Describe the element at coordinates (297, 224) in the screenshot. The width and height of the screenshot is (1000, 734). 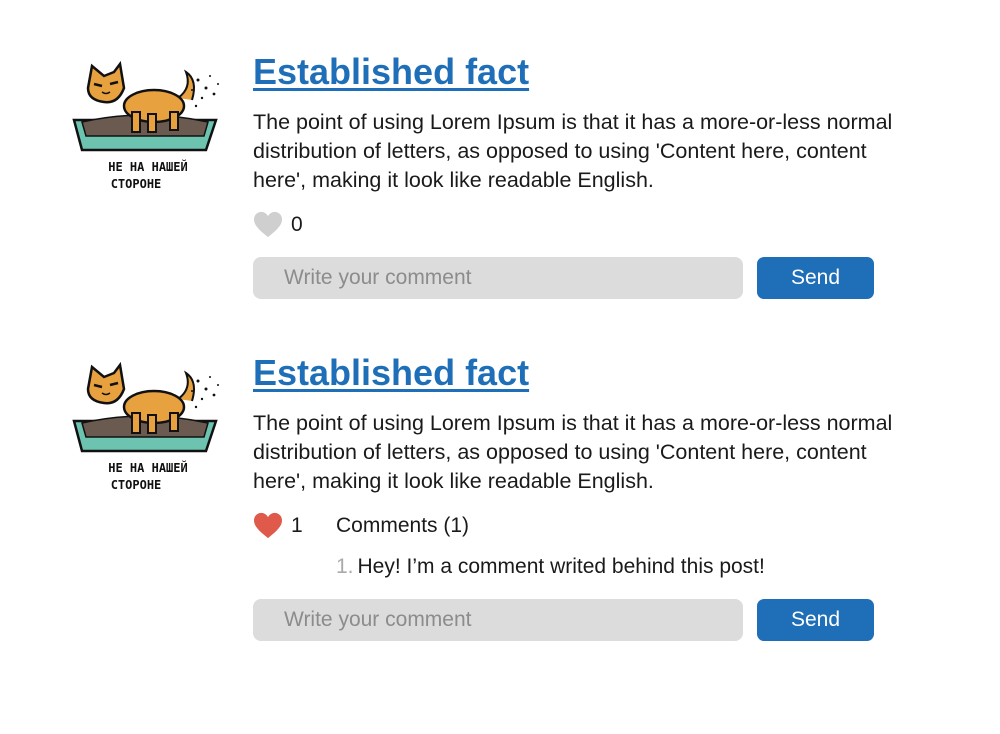
I see `like-count: 0` at that location.